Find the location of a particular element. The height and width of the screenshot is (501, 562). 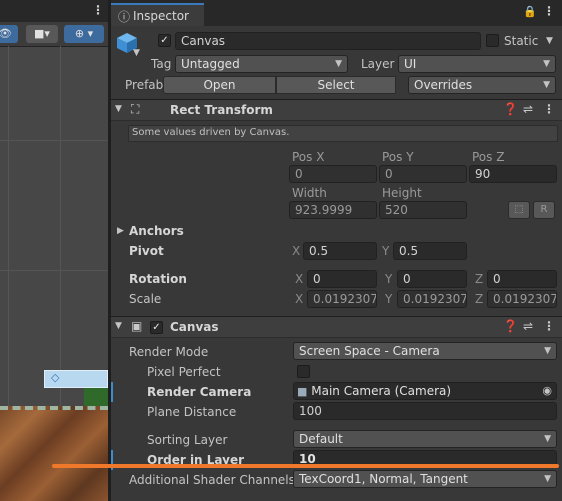

pos-x-field: 0 is located at coordinates (333, 174).